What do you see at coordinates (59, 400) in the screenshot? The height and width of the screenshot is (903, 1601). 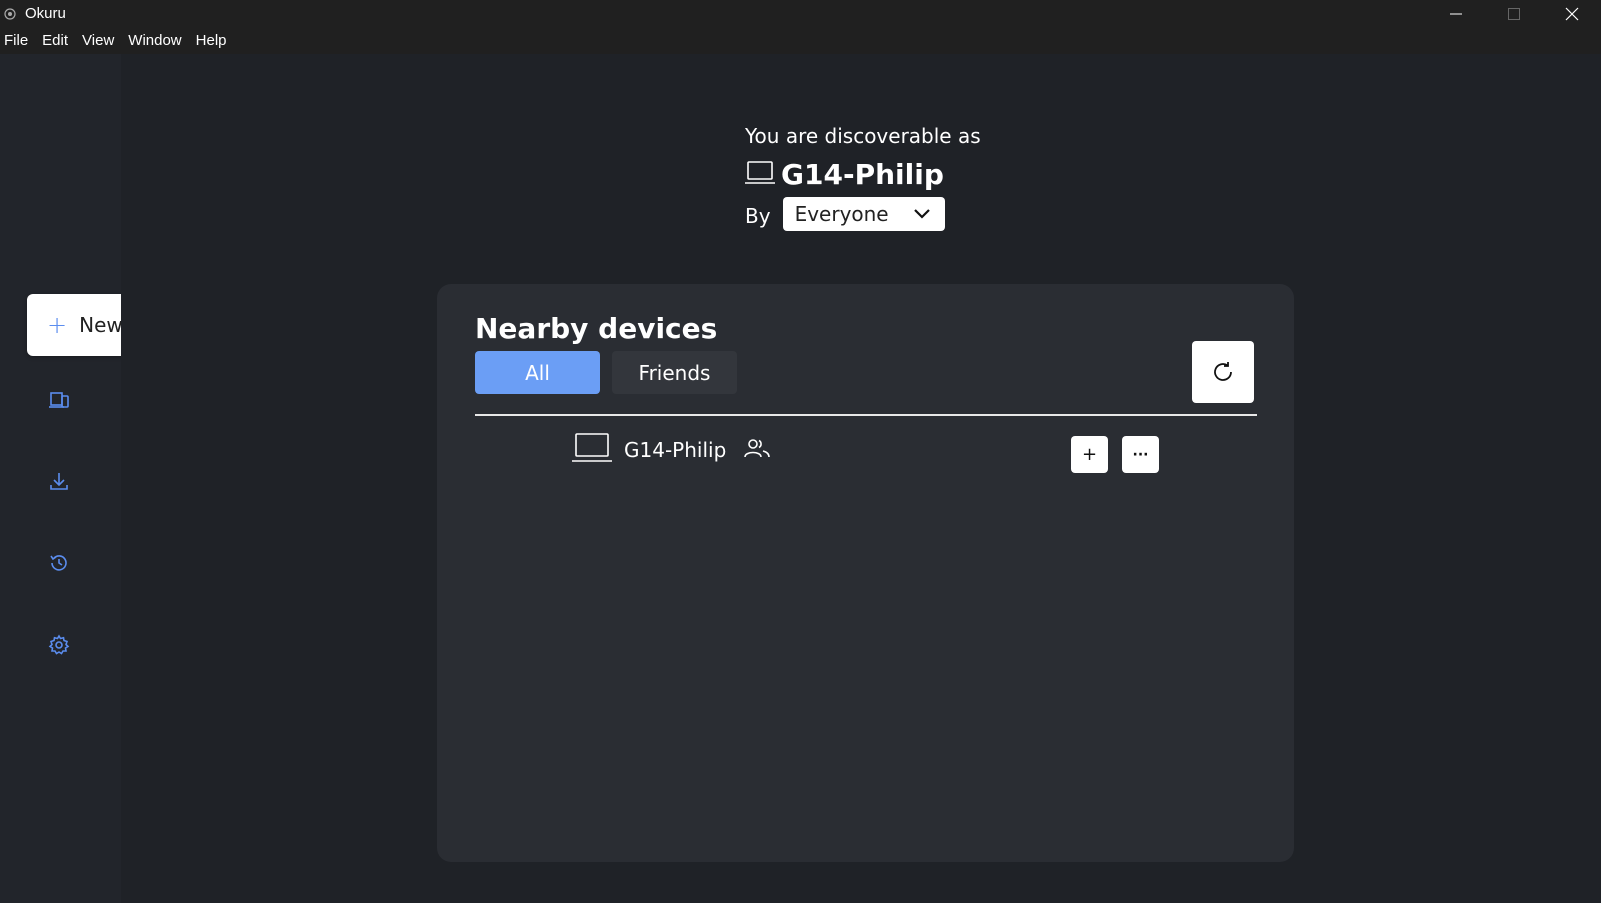 I see `devices-icon` at bounding box center [59, 400].